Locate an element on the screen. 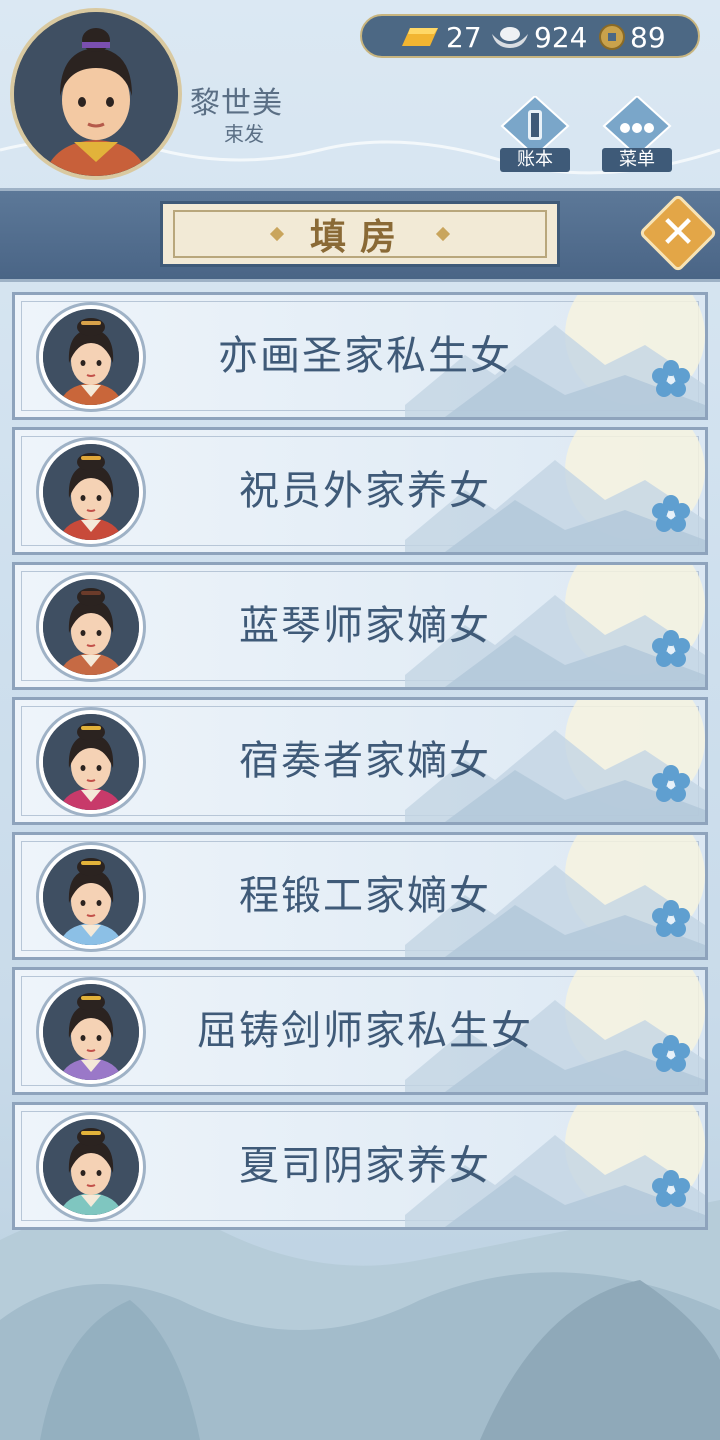 The image size is (720, 1440). silver-ingot-icon is located at coordinates (510, 37).